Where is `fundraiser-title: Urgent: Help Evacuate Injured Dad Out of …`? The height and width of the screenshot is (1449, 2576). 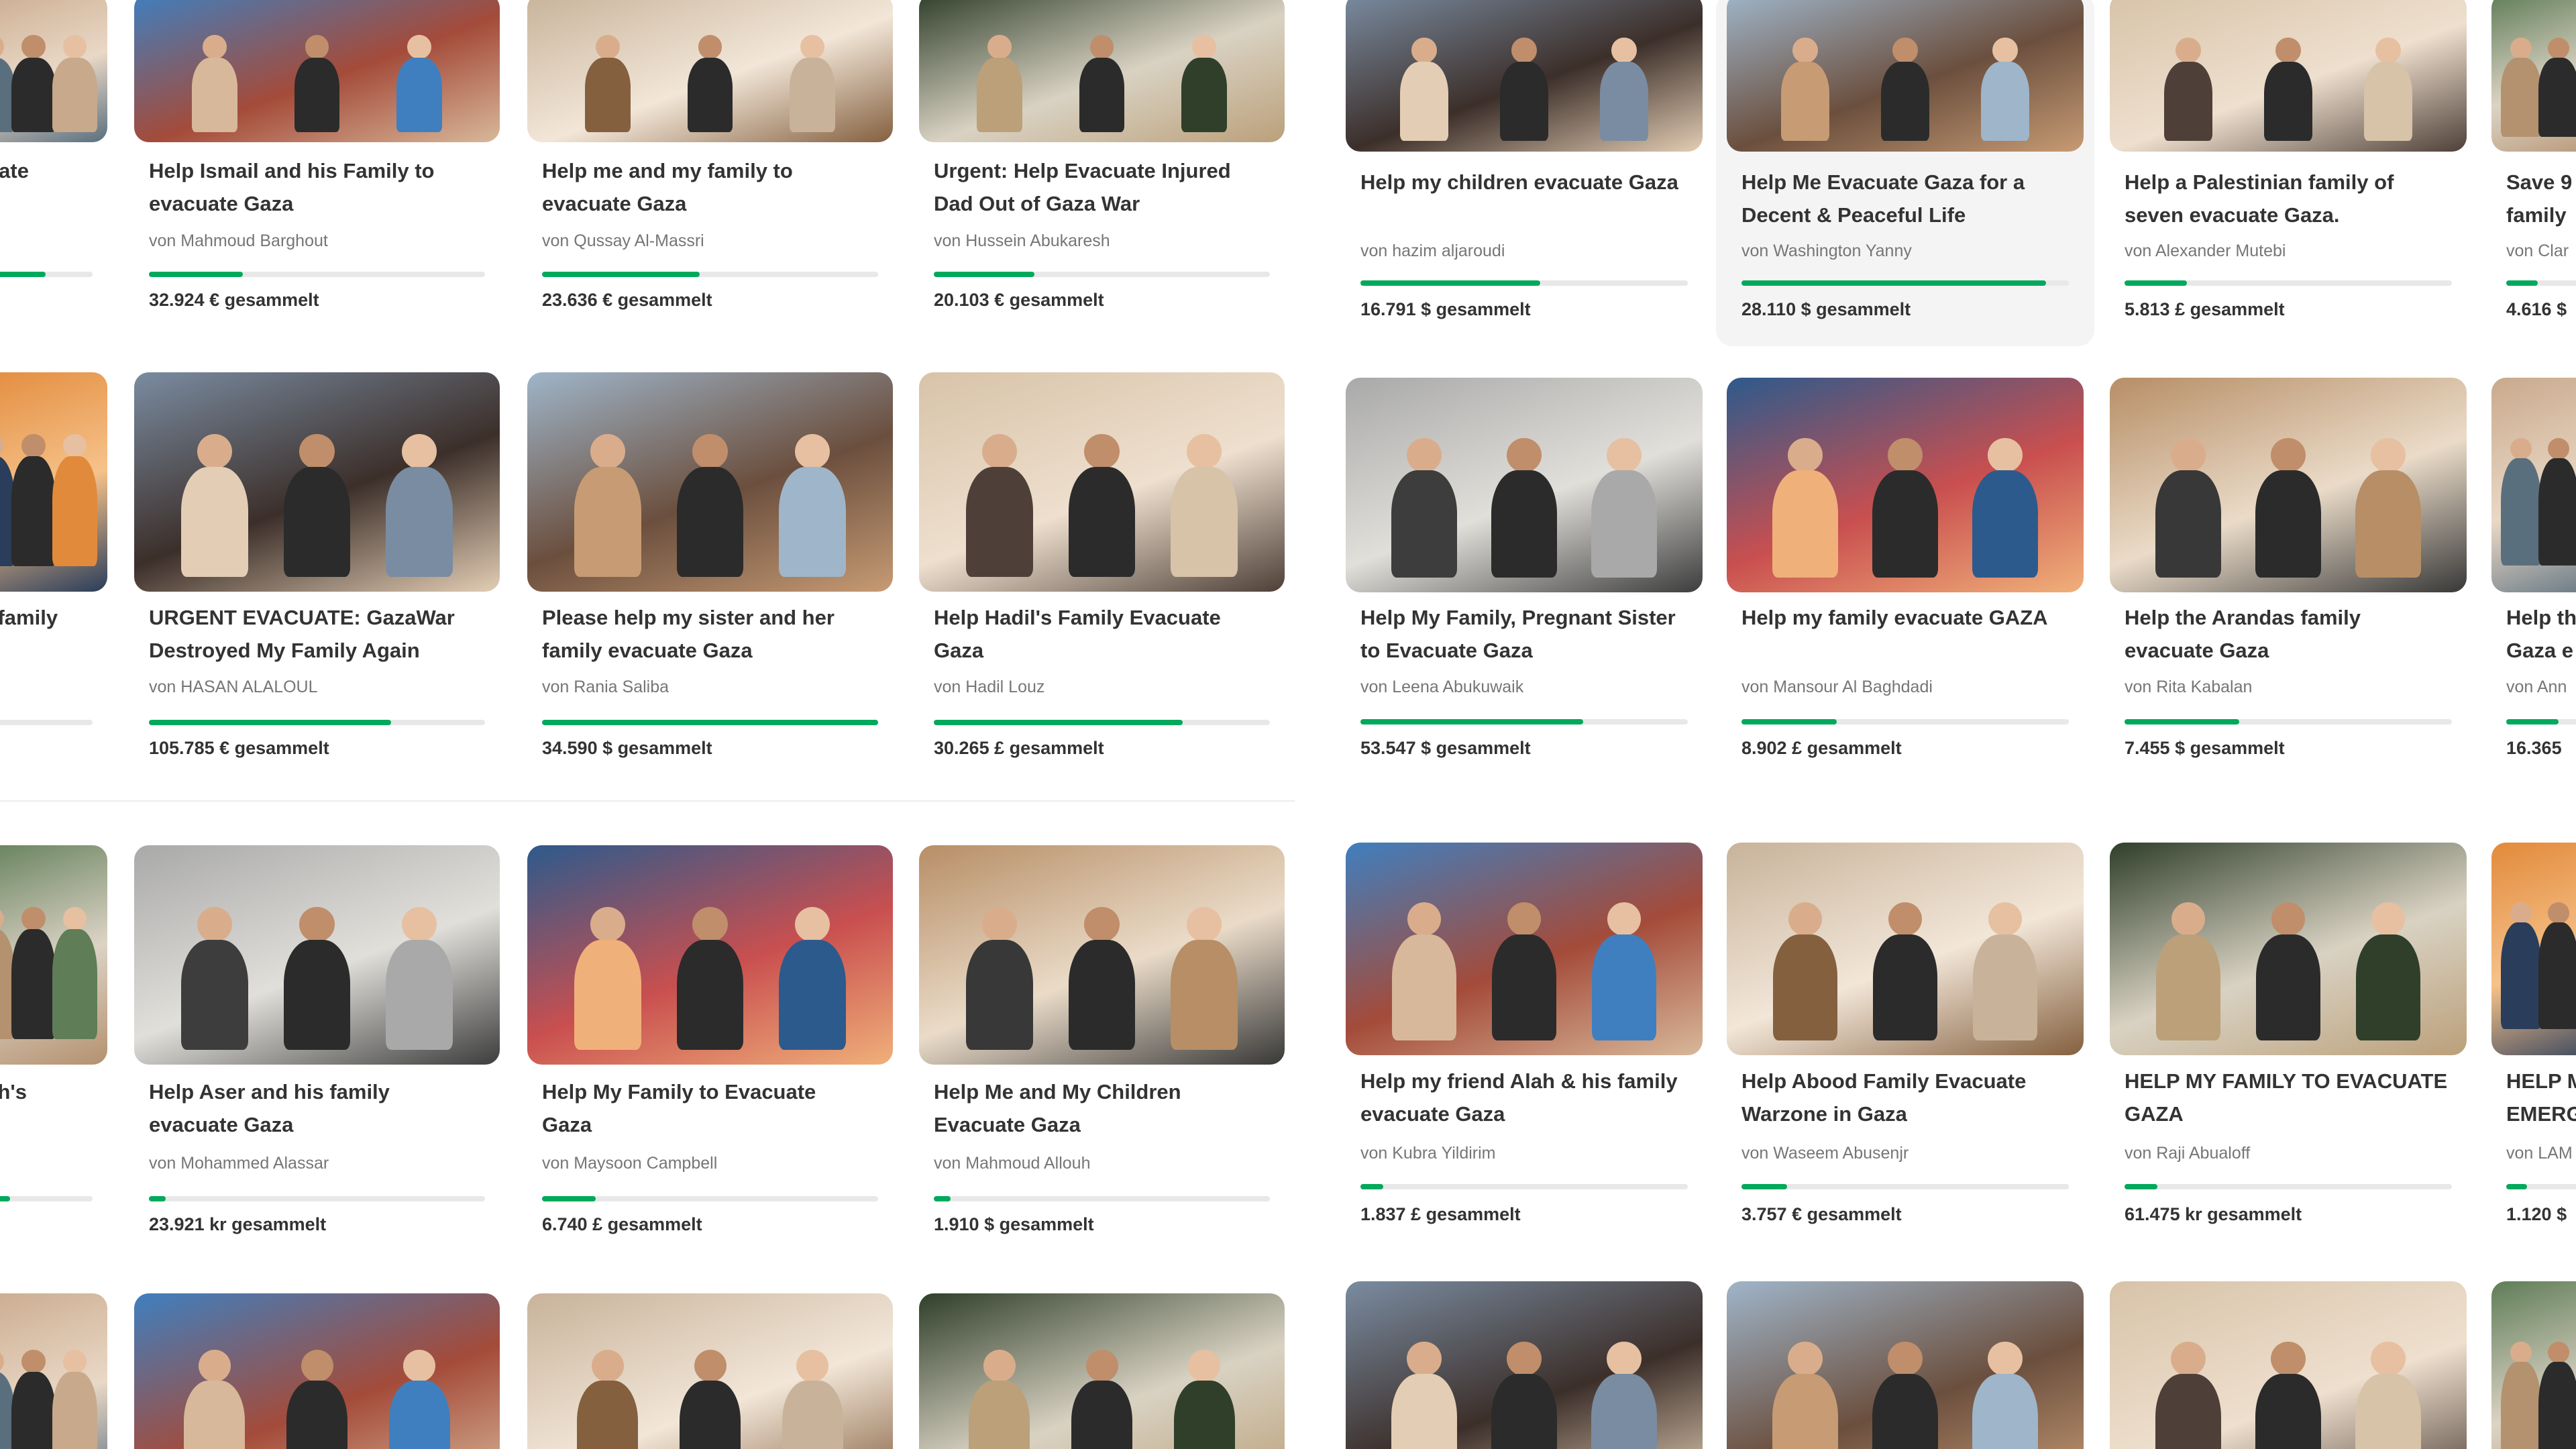 fundraiser-title: Urgent: Help Evacuate Injured Dad Out of … is located at coordinates (1106, 187).